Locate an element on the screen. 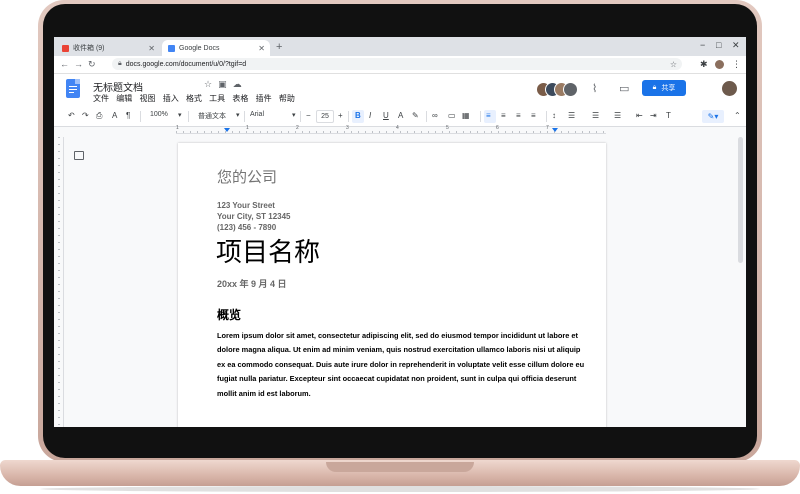  justify-icon: ≡ is located at coordinates (533, 115).